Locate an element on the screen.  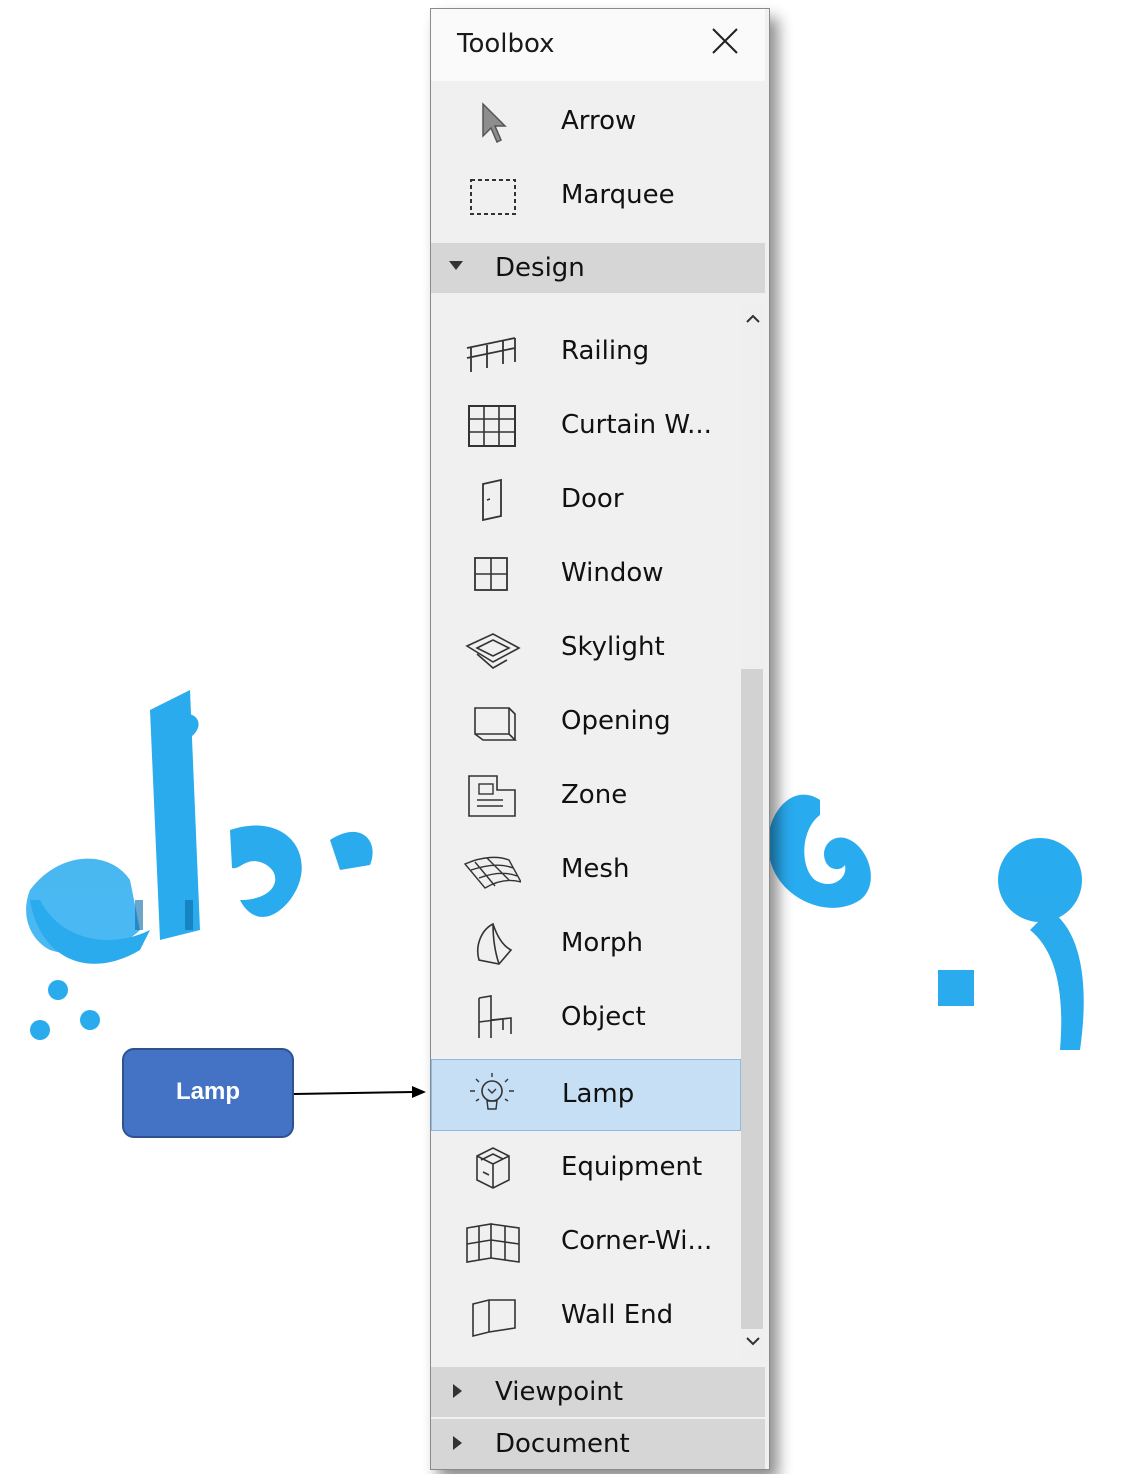
tool-door: Door is located at coordinates (586, 501).